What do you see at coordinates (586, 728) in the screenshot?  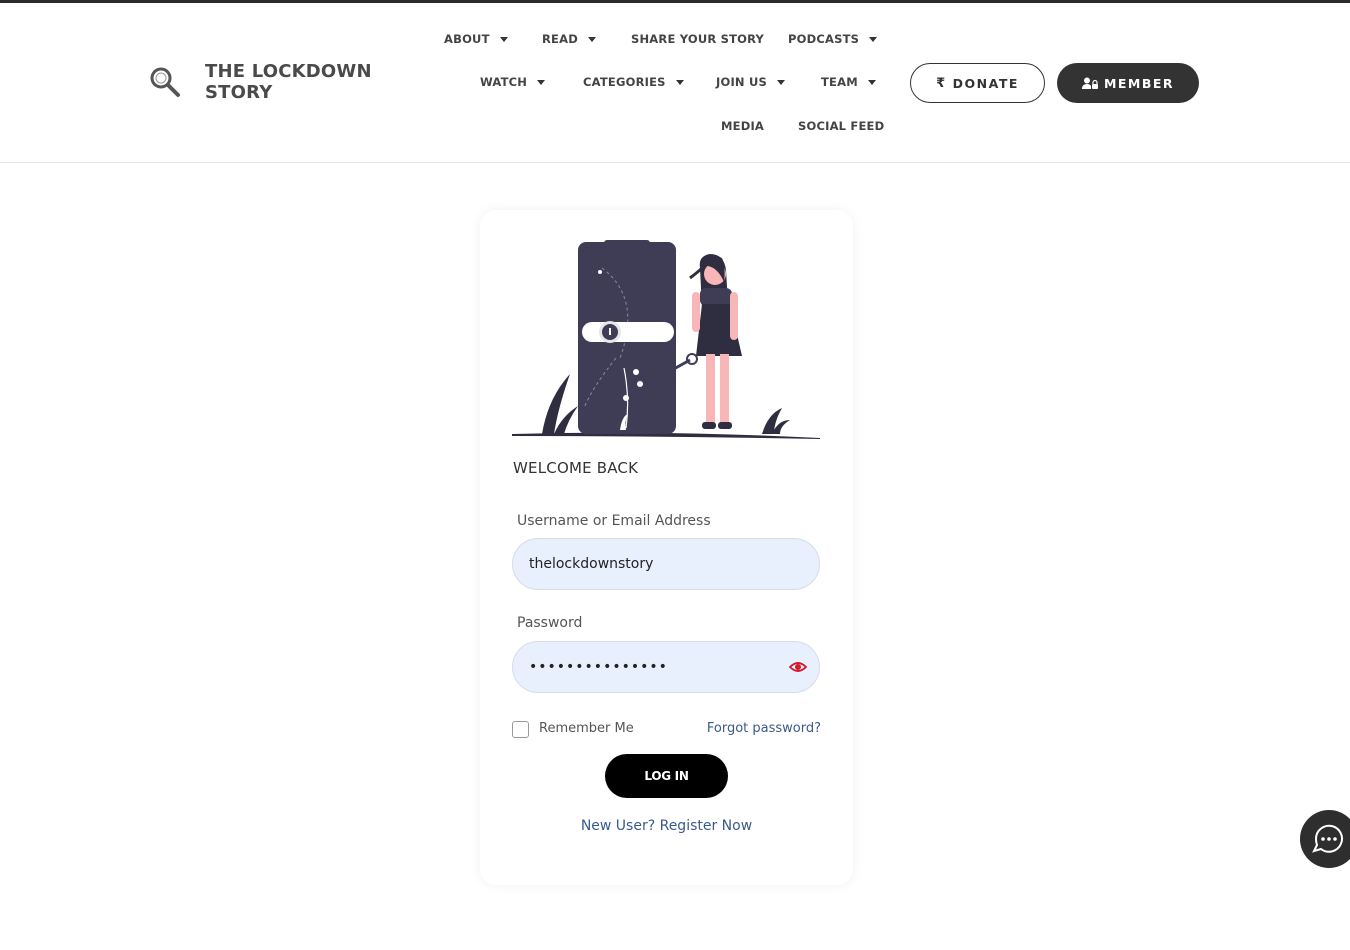 I see `remember-me-label: Remember Me` at bounding box center [586, 728].